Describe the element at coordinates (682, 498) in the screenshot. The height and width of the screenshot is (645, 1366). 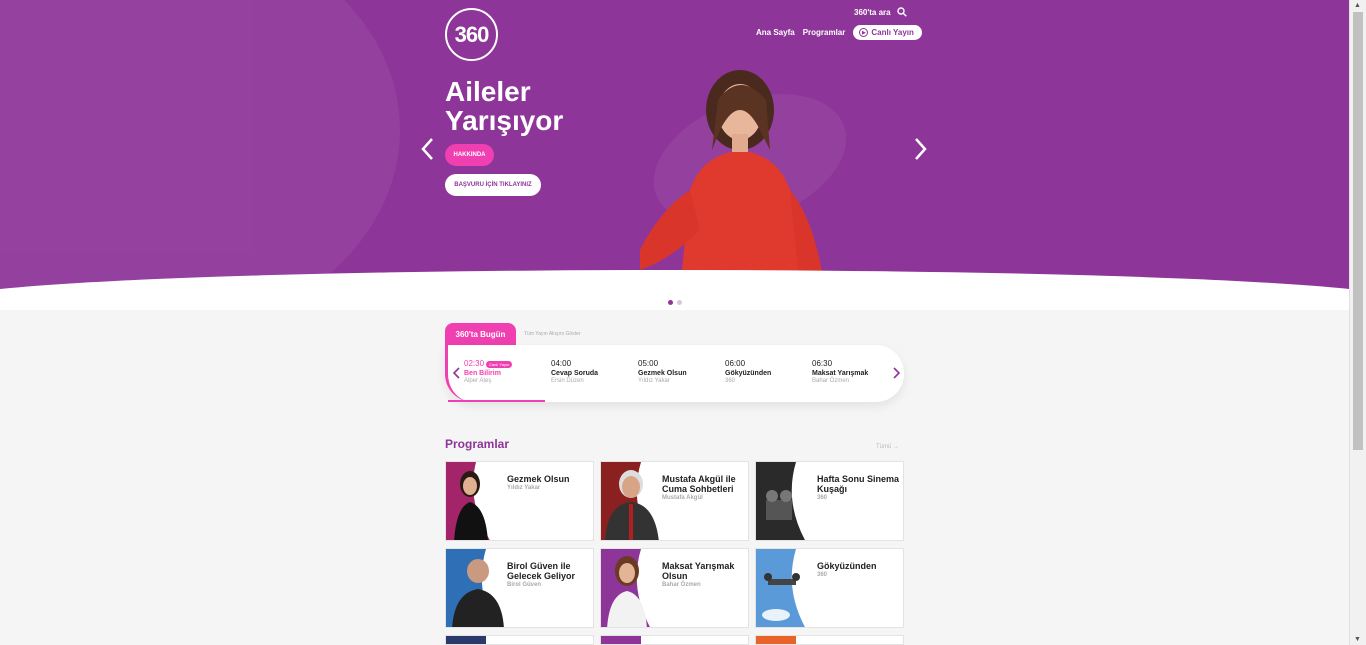
I see `program-host: Mustafa Akgül` at that location.